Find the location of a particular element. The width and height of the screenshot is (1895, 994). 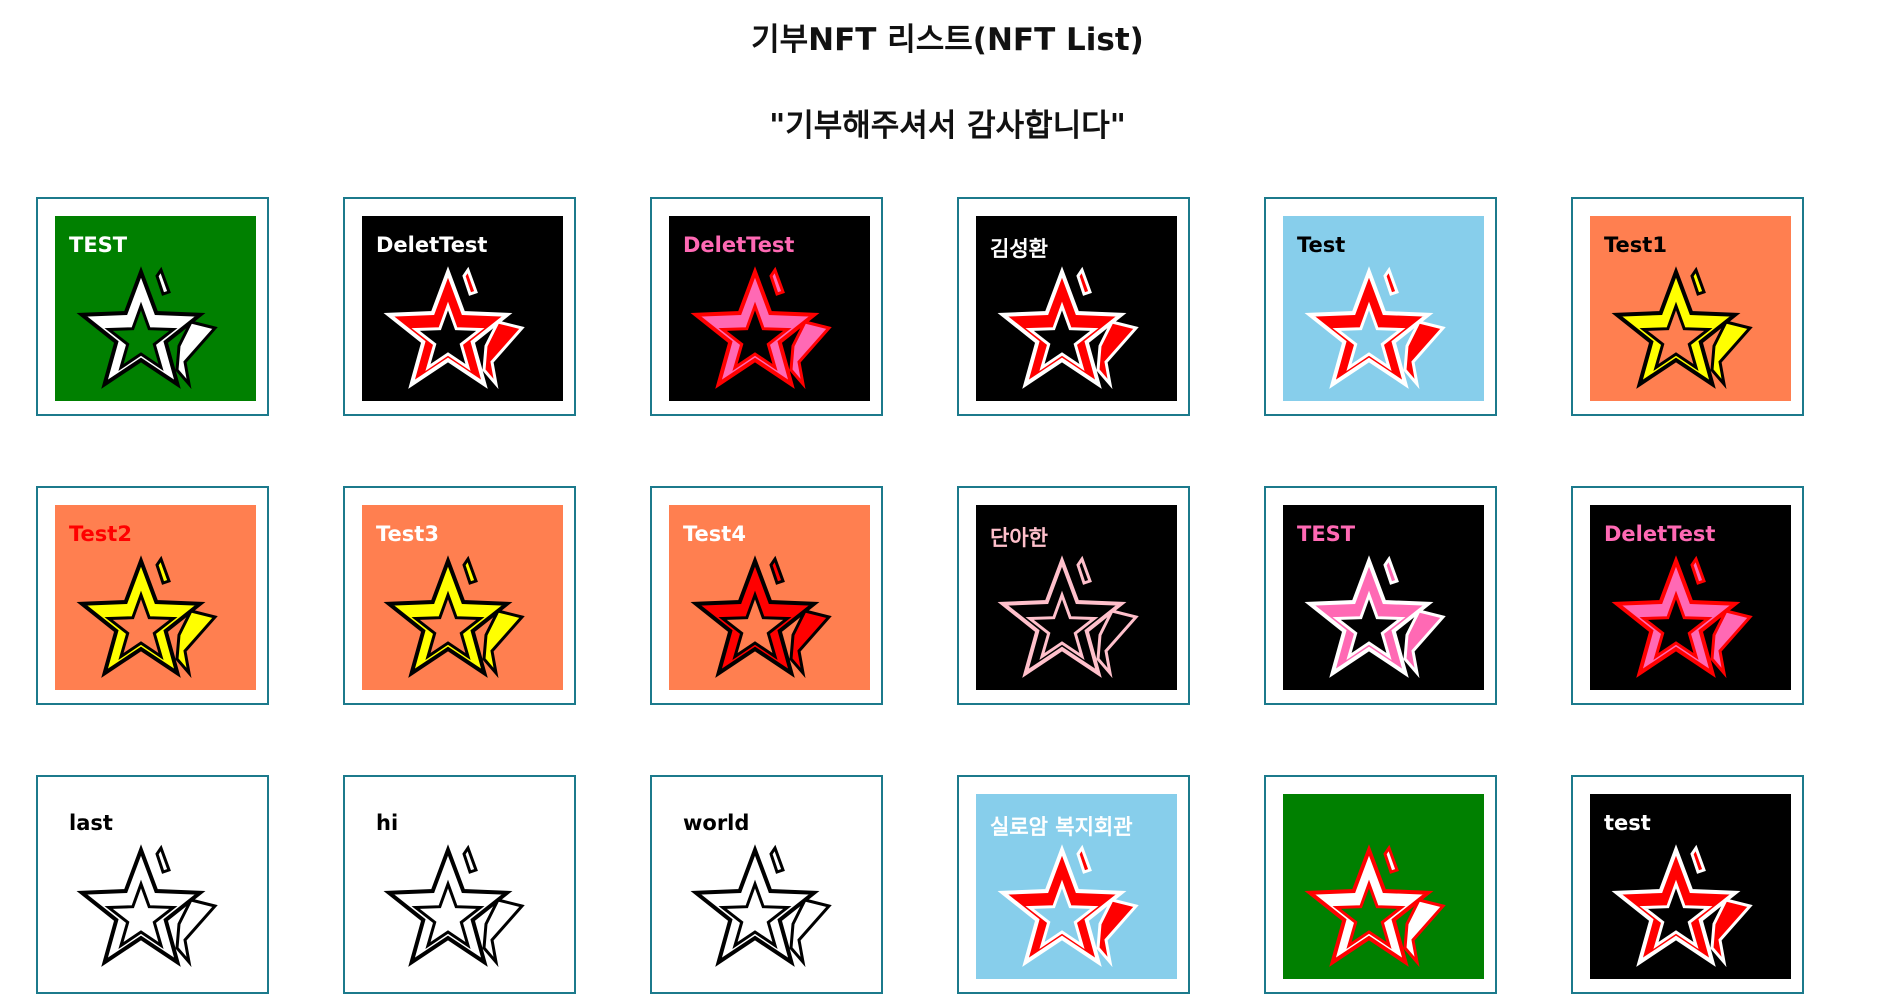

nft-artwork: Test3 is located at coordinates (462, 597).